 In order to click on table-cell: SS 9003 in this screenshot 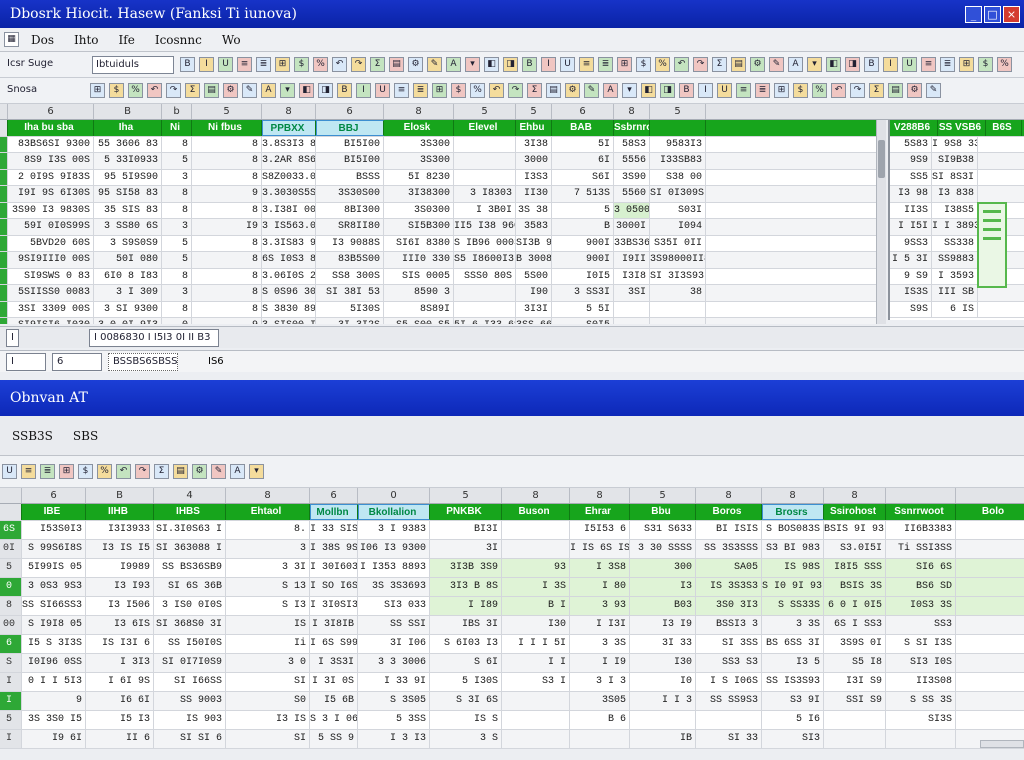, I will do `click(190, 700)`.